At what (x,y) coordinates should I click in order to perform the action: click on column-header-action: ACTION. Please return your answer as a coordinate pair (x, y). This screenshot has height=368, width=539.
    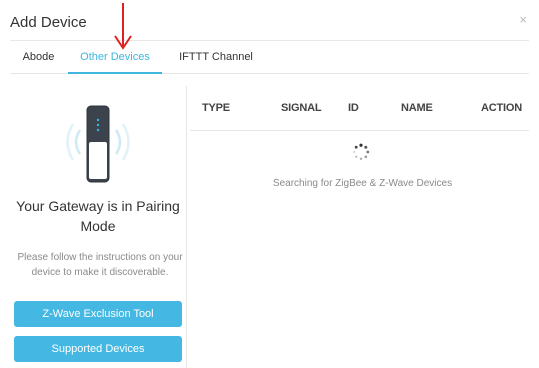
    Looking at the image, I should click on (501, 108).